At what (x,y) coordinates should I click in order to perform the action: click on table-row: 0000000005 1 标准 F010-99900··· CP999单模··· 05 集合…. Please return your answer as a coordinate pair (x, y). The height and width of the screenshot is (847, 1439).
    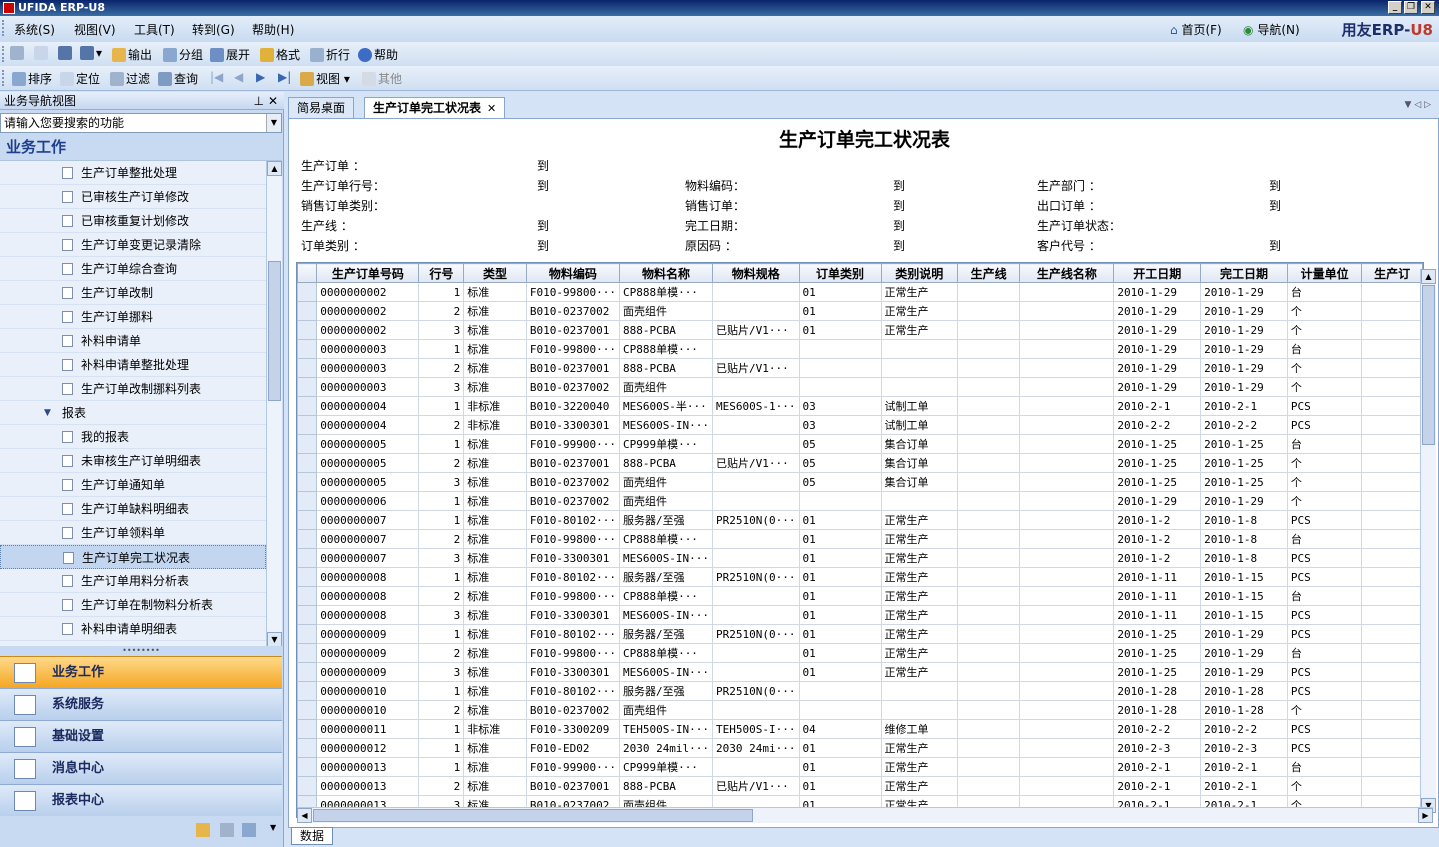
    Looking at the image, I should click on (860, 444).